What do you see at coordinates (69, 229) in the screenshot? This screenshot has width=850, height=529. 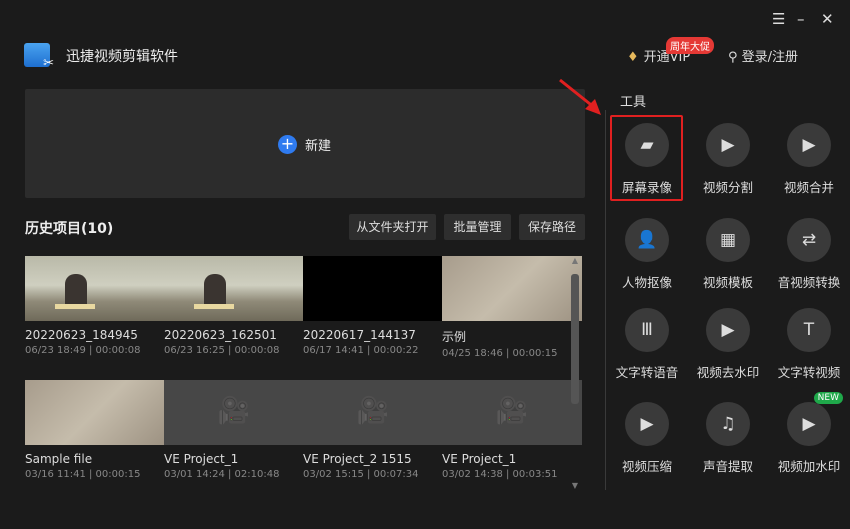 I see `history-title: 历史项目(10)` at bounding box center [69, 229].